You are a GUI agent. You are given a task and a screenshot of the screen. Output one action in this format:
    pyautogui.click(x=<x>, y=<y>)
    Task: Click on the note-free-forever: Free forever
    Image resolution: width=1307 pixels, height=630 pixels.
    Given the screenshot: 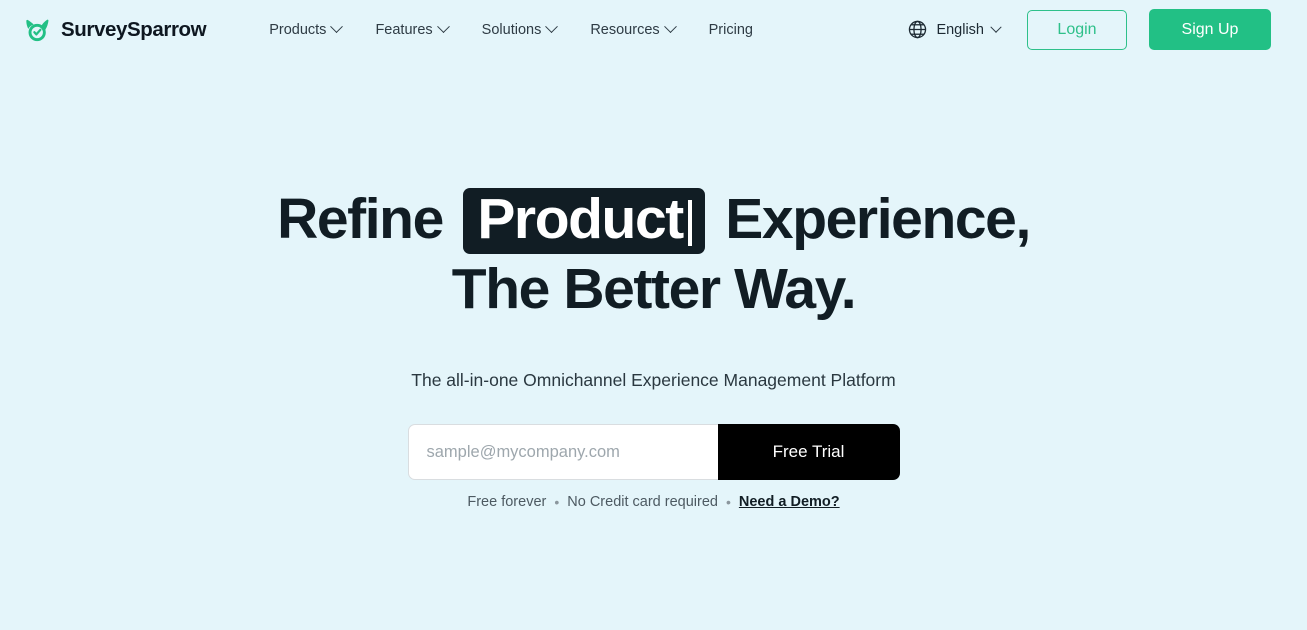 What is the action you would take?
    pyautogui.click(x=507, y=502)
    